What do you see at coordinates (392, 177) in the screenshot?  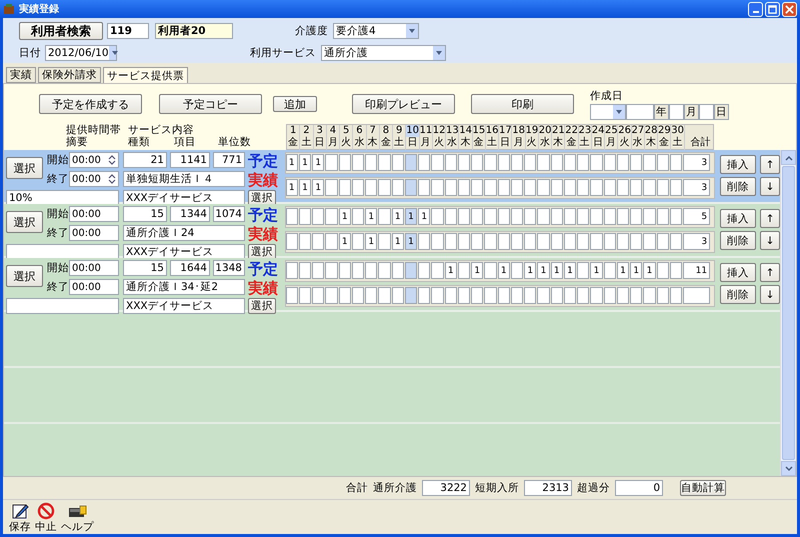 I see `service-row: 選択 開始 00:00 終了 00:00 10% 21 1141 771 単独短期生活Ｉ４ XXXデイサービス 予定 実績 選択 1 1 1 3 1 1 1 3 挿入 ↑ 削除 ↓` at bounding box center [392, 177].